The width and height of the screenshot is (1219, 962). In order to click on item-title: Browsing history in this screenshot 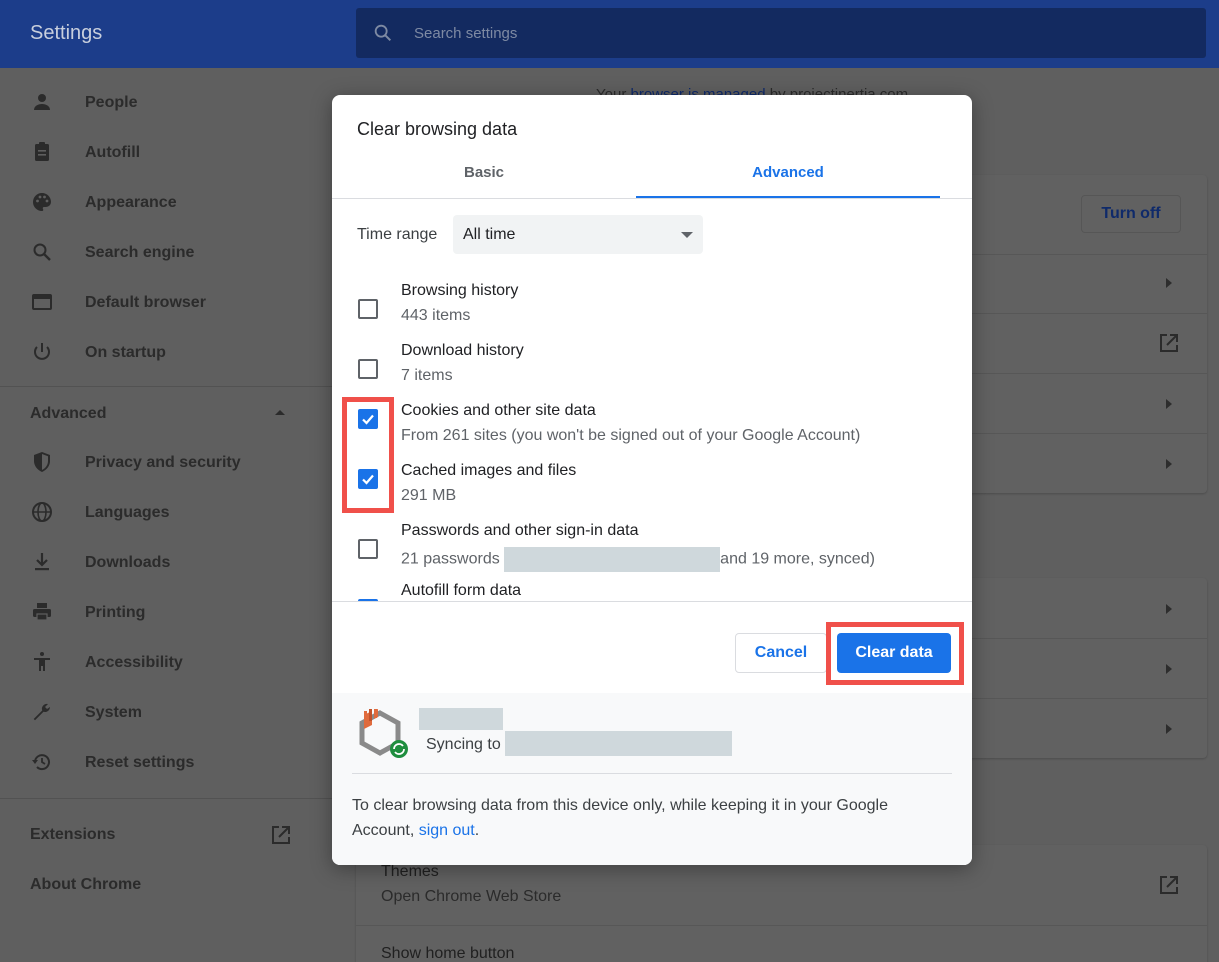, I will do `click(460, 290)`.